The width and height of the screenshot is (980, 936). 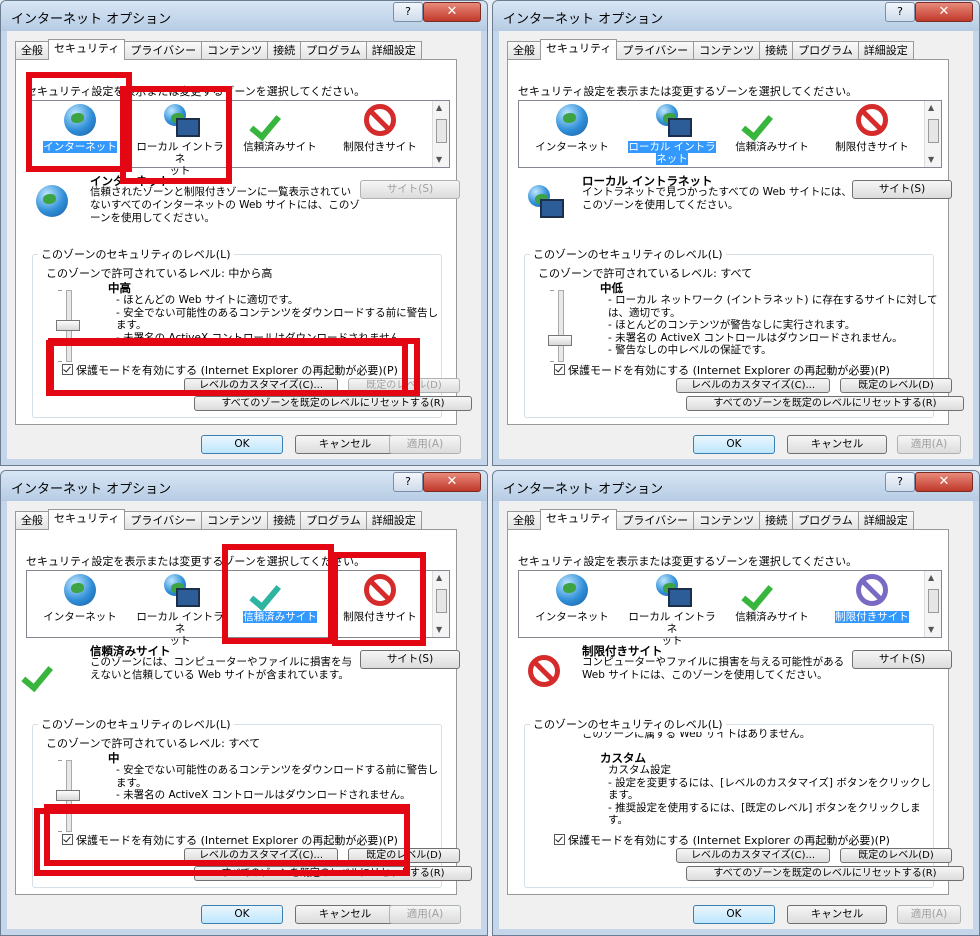 I want to click on slider-track, so click(x=561, y=326).